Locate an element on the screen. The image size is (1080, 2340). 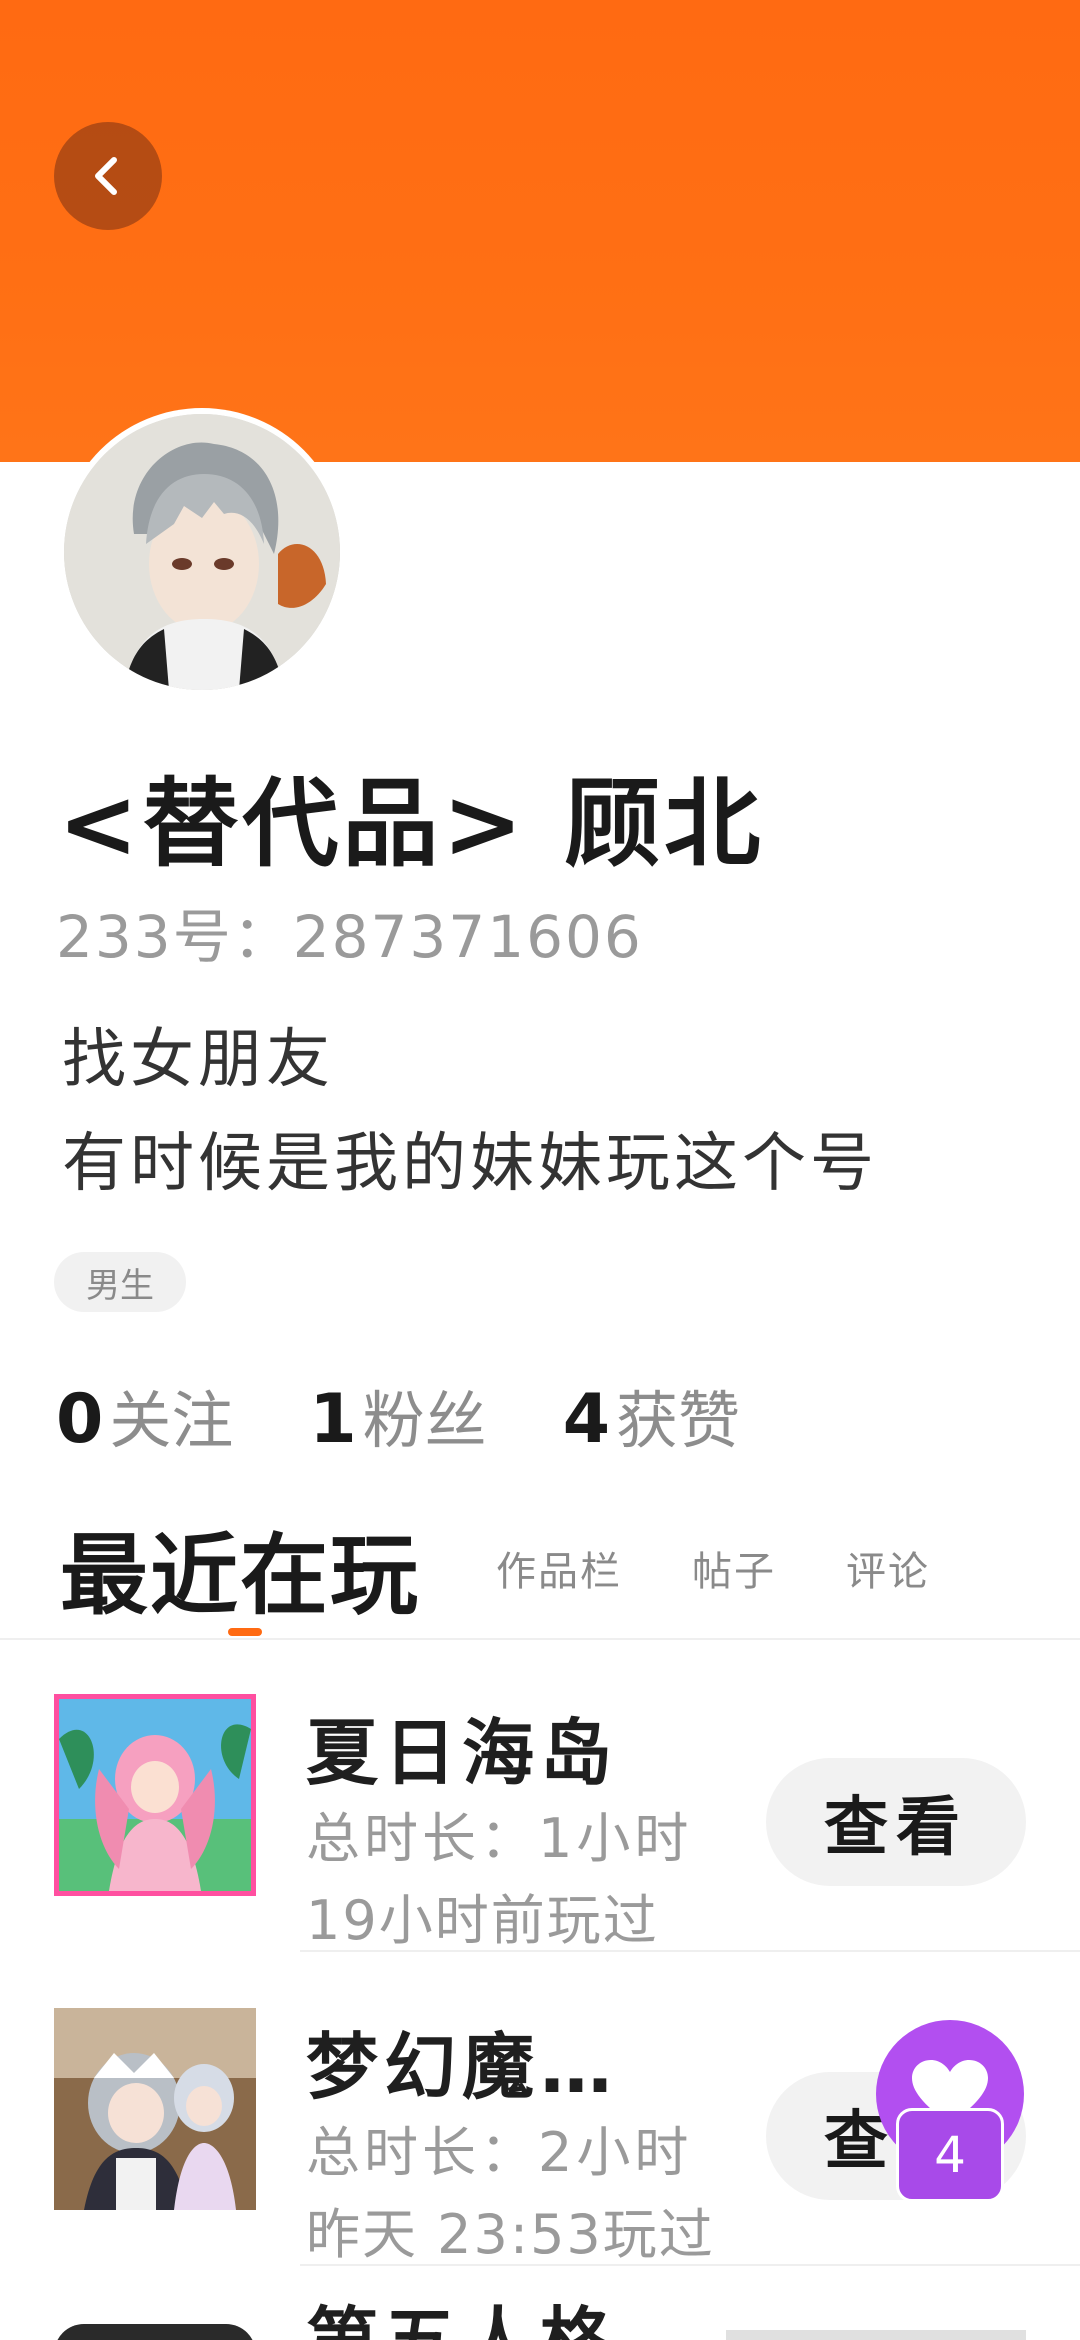
profile-name: <替代品> 顾北 is located at coordinates (411, 824).